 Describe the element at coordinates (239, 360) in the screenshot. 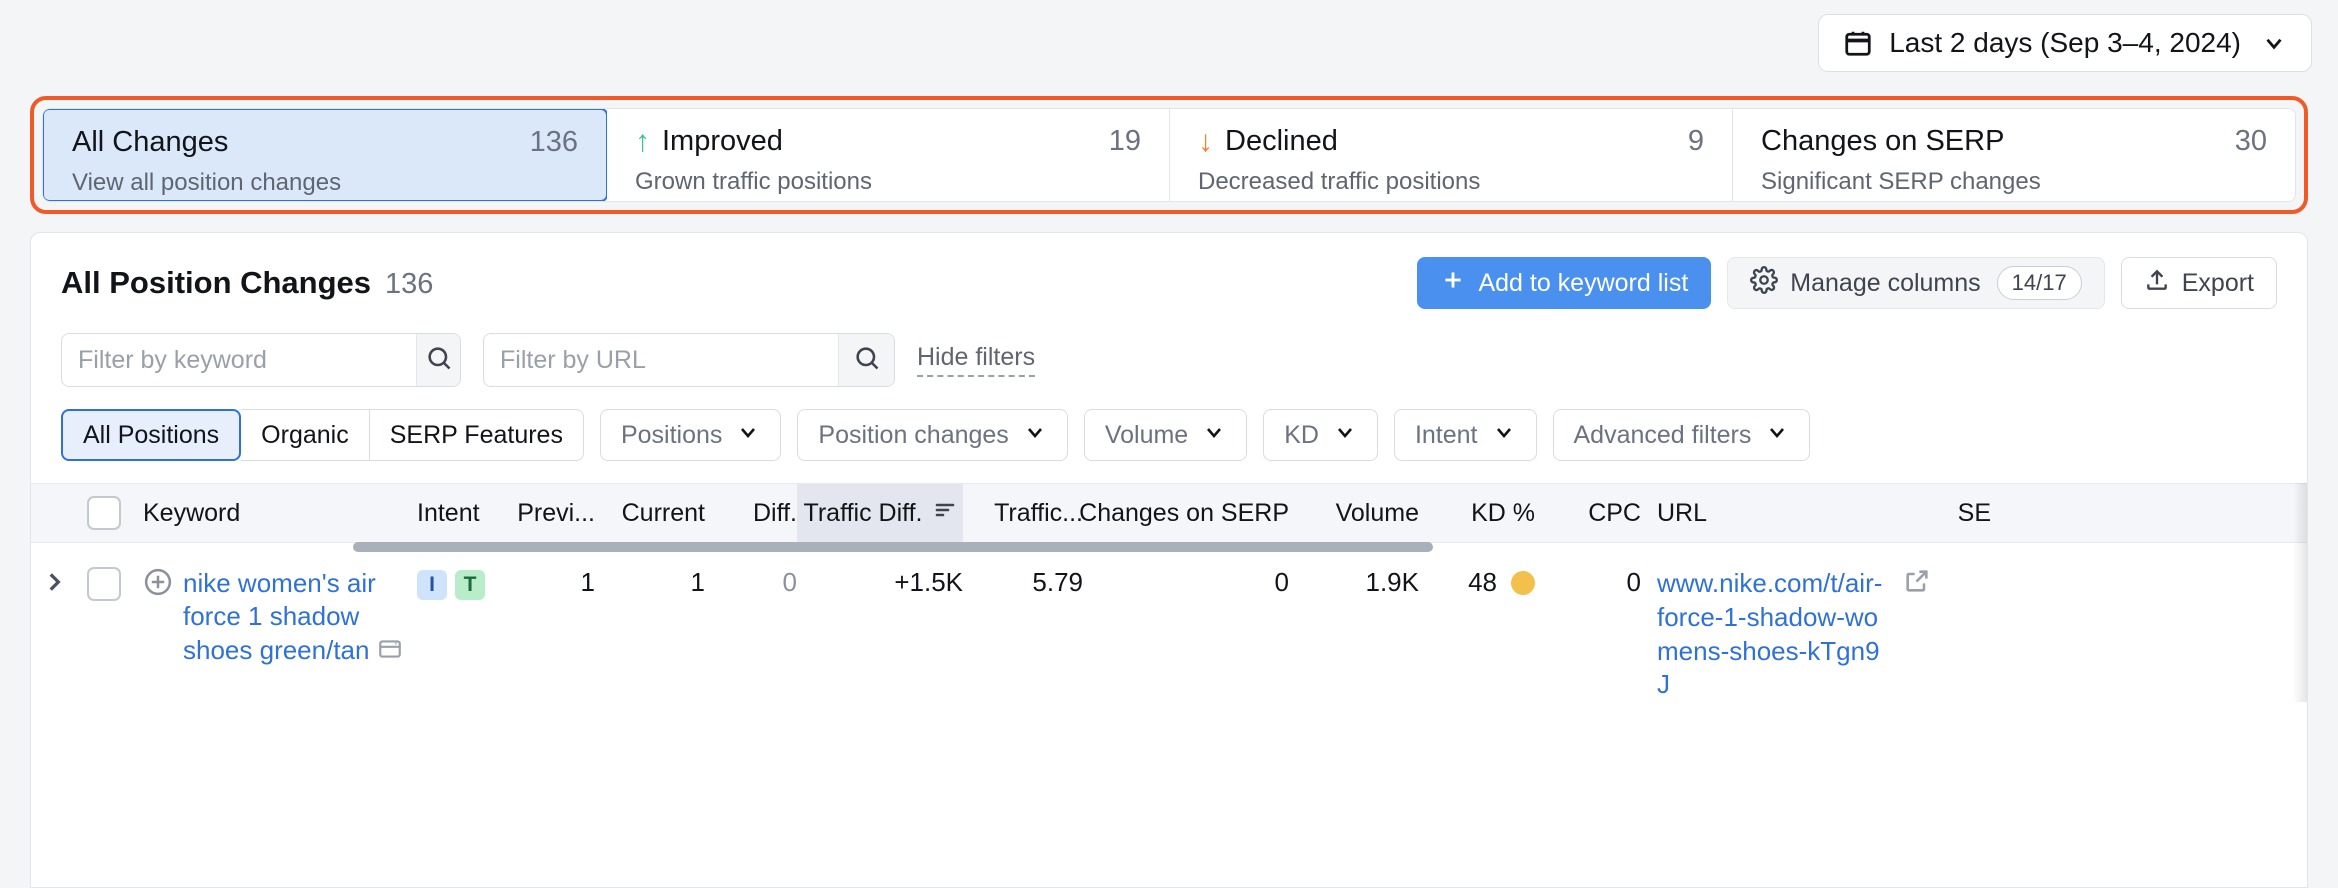

I see `keyword-filter-input` at that location.